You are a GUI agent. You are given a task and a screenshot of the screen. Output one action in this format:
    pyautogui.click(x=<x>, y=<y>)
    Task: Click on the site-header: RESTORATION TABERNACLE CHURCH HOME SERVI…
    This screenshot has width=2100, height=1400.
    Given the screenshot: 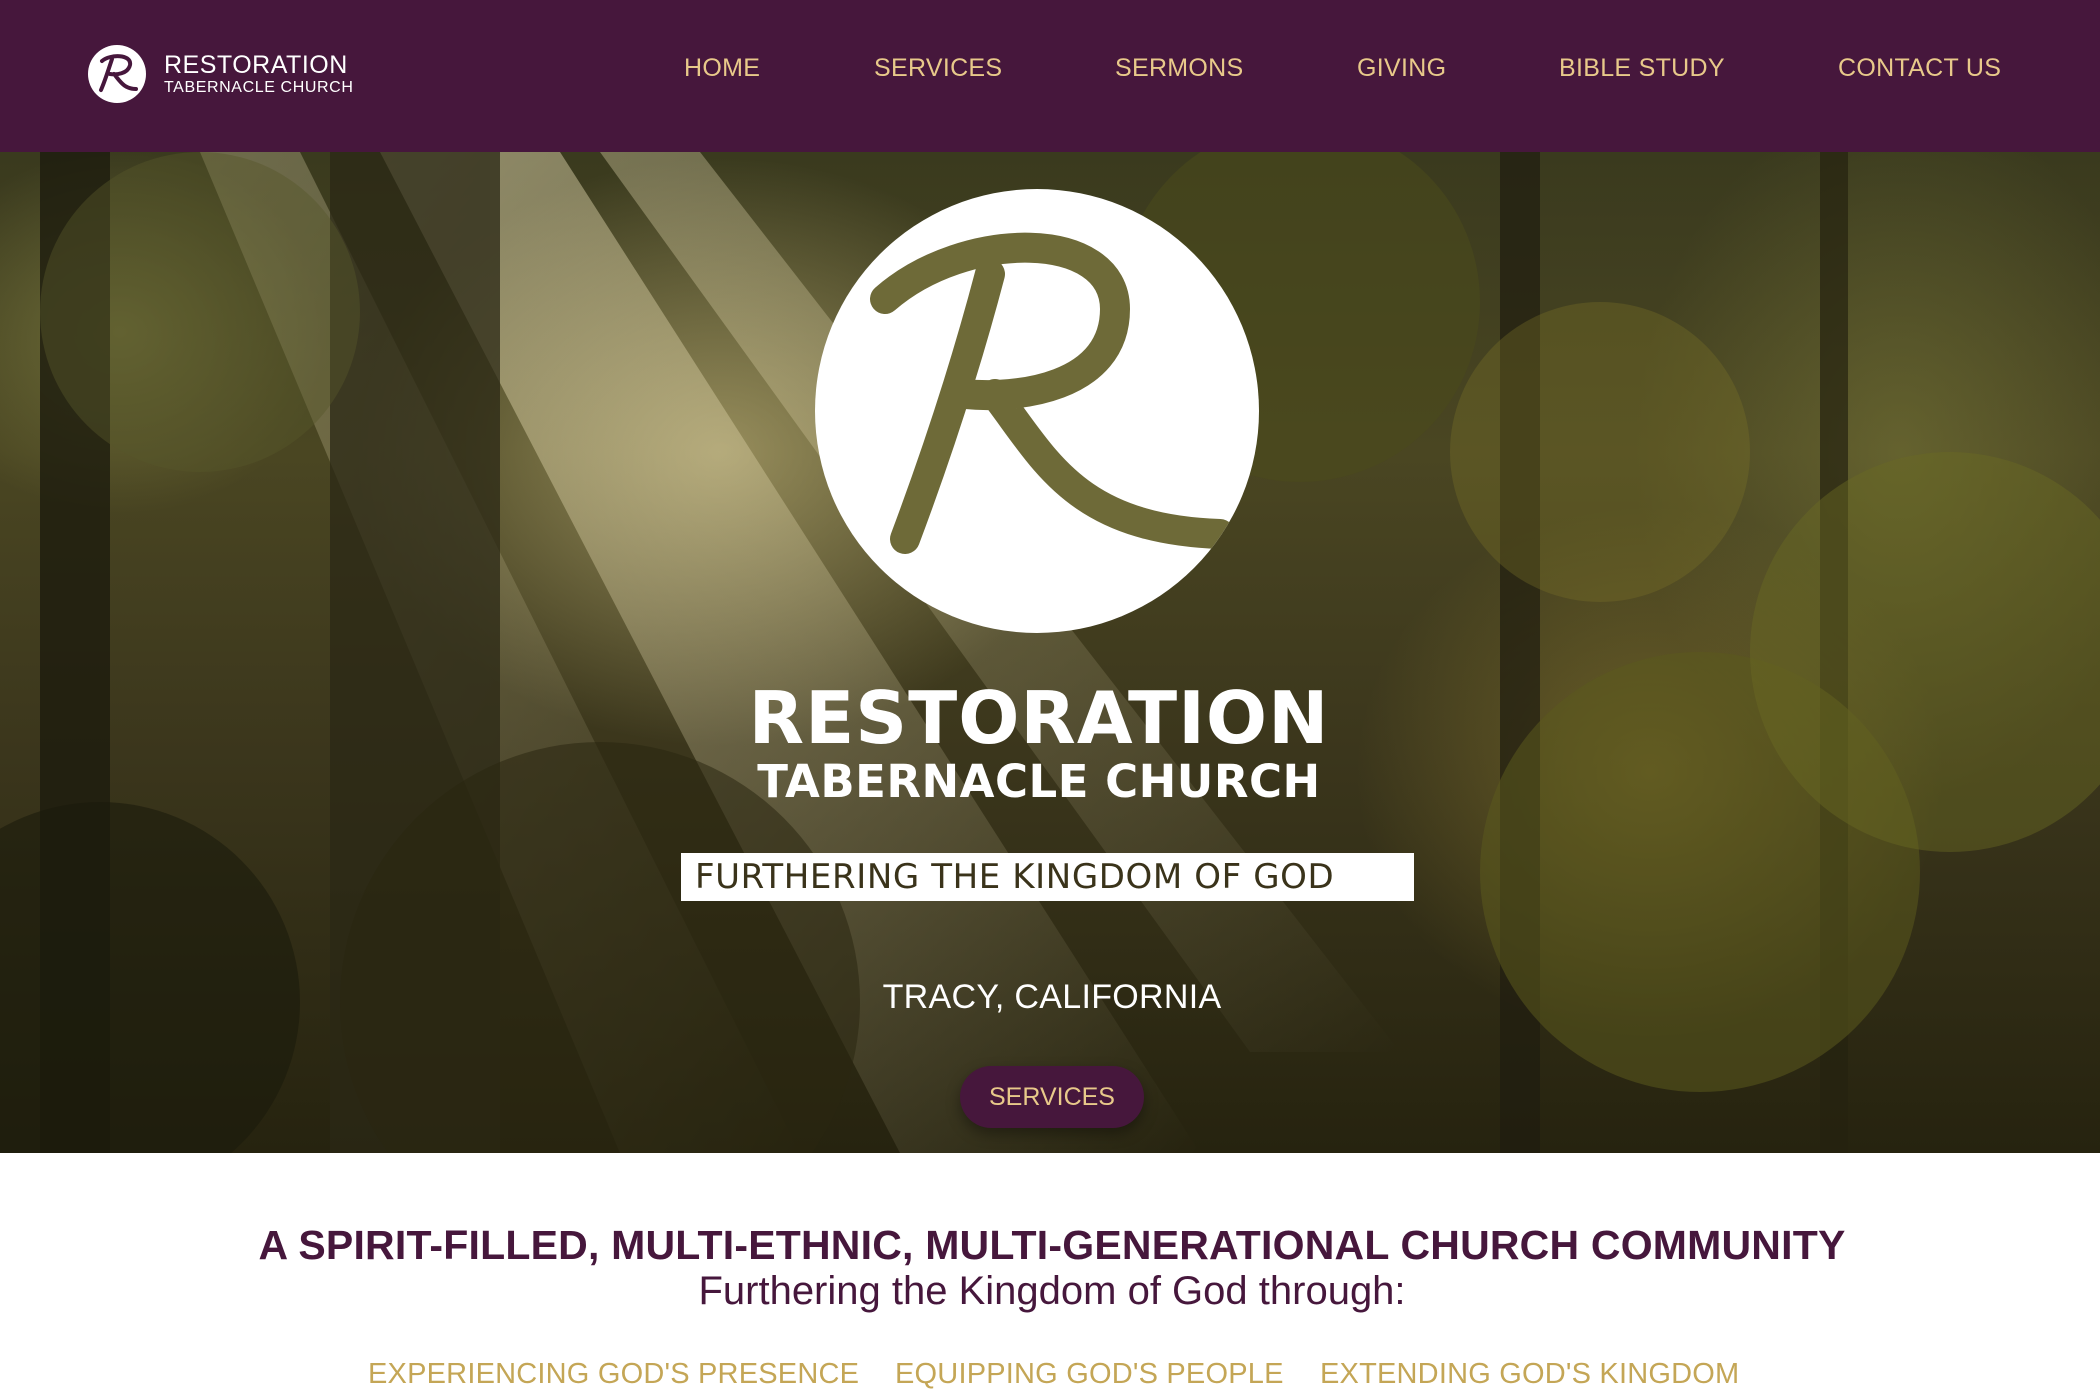 What is the action you would take?
    pyautogui.click(x=1050, y=76)
    